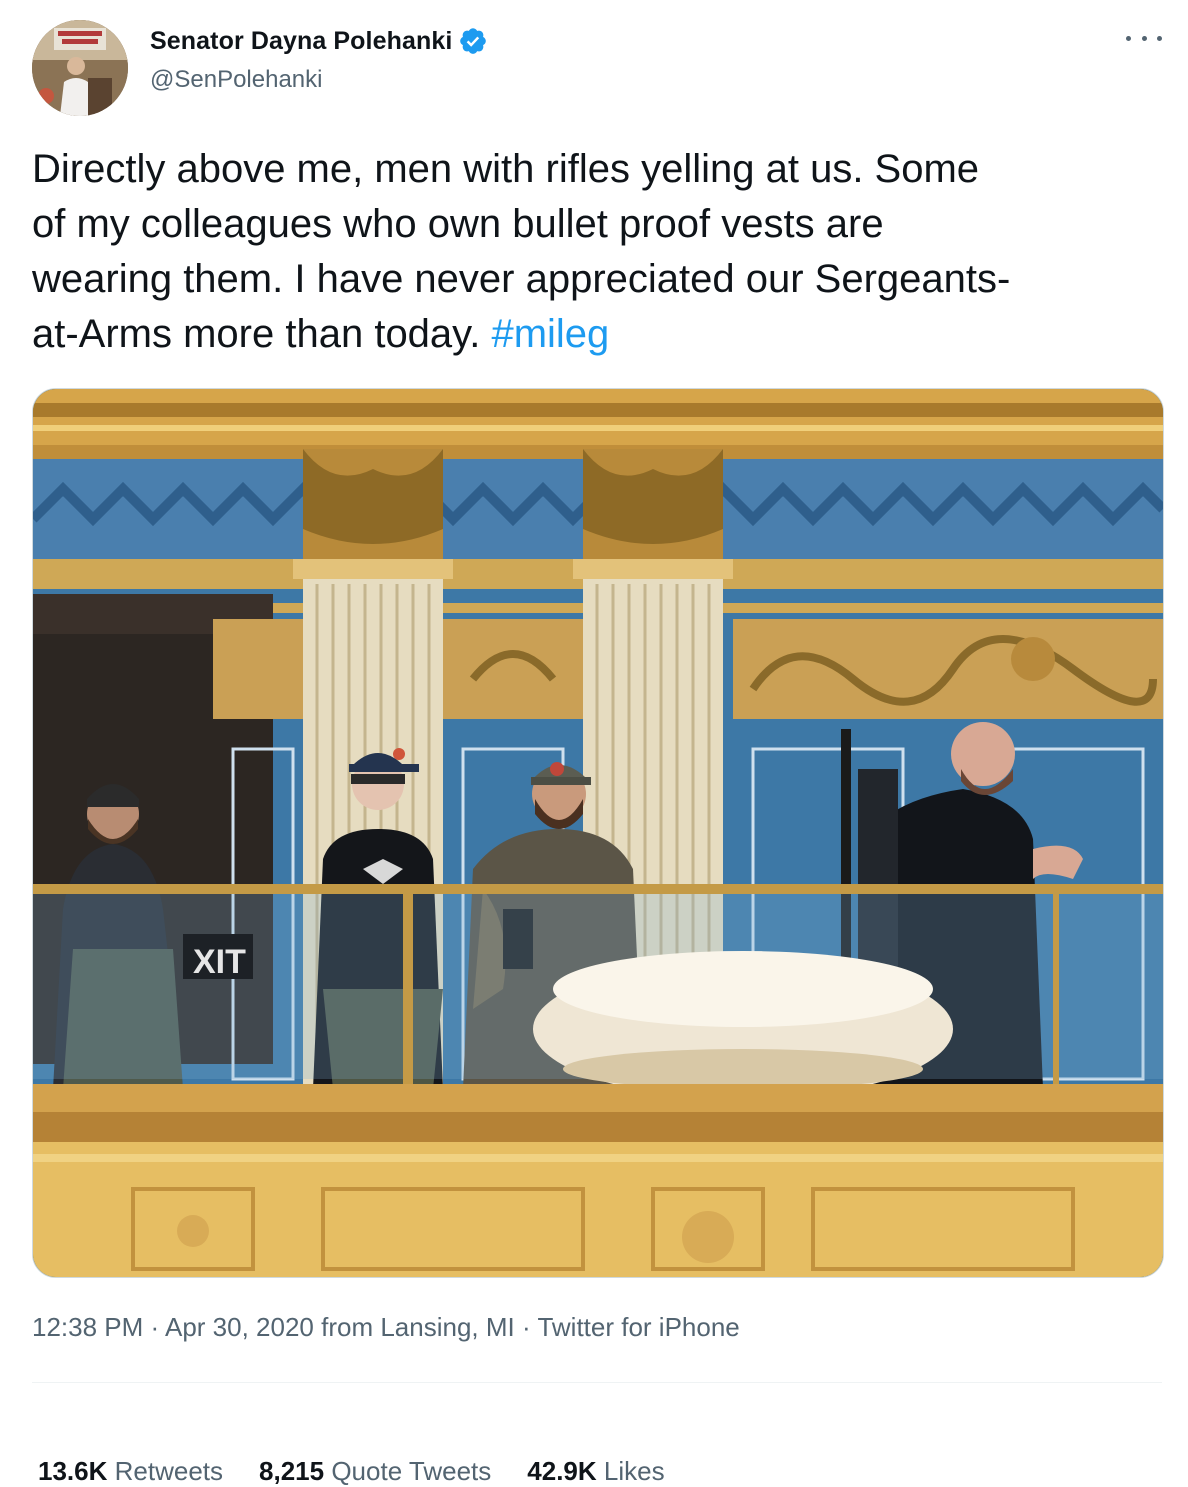 The height and width of the screenshot is (1487, 1188). Describe the element at coordinates (411, 1471) in the screenshot. I see `quote-tweets-label: Quote Tweets` at that location.